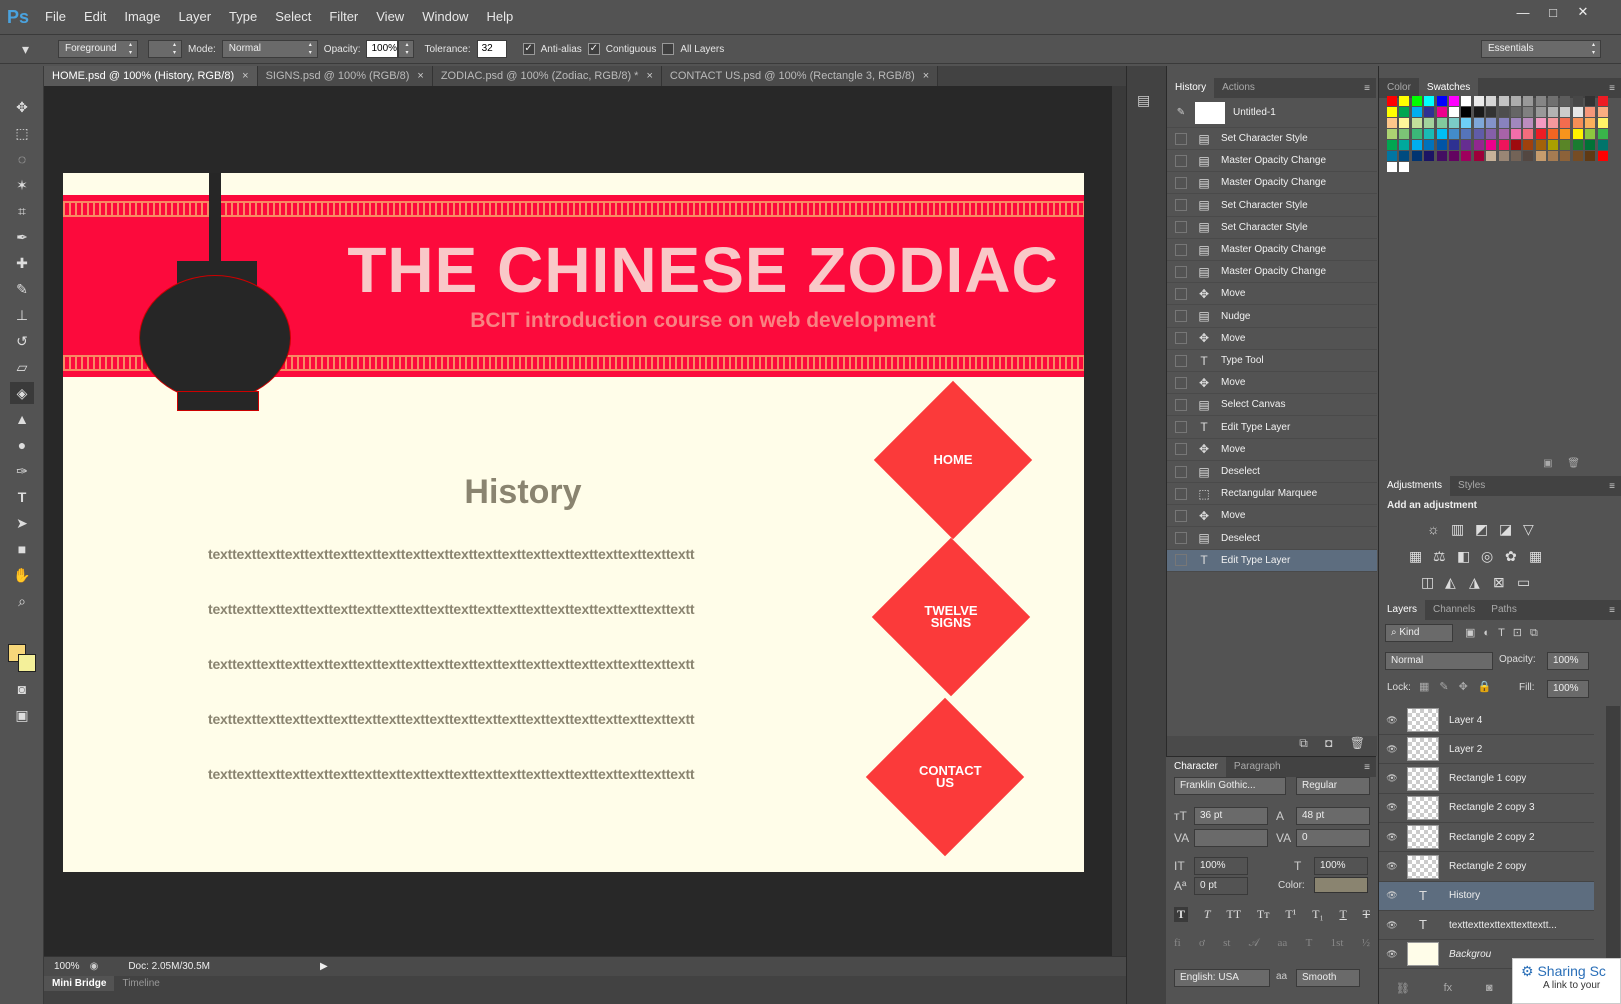 The image size is (1621, 1004). Describe the element at coordinates (1402, 610) in the screenshot. I see `tab-layers: Layers` at that location.